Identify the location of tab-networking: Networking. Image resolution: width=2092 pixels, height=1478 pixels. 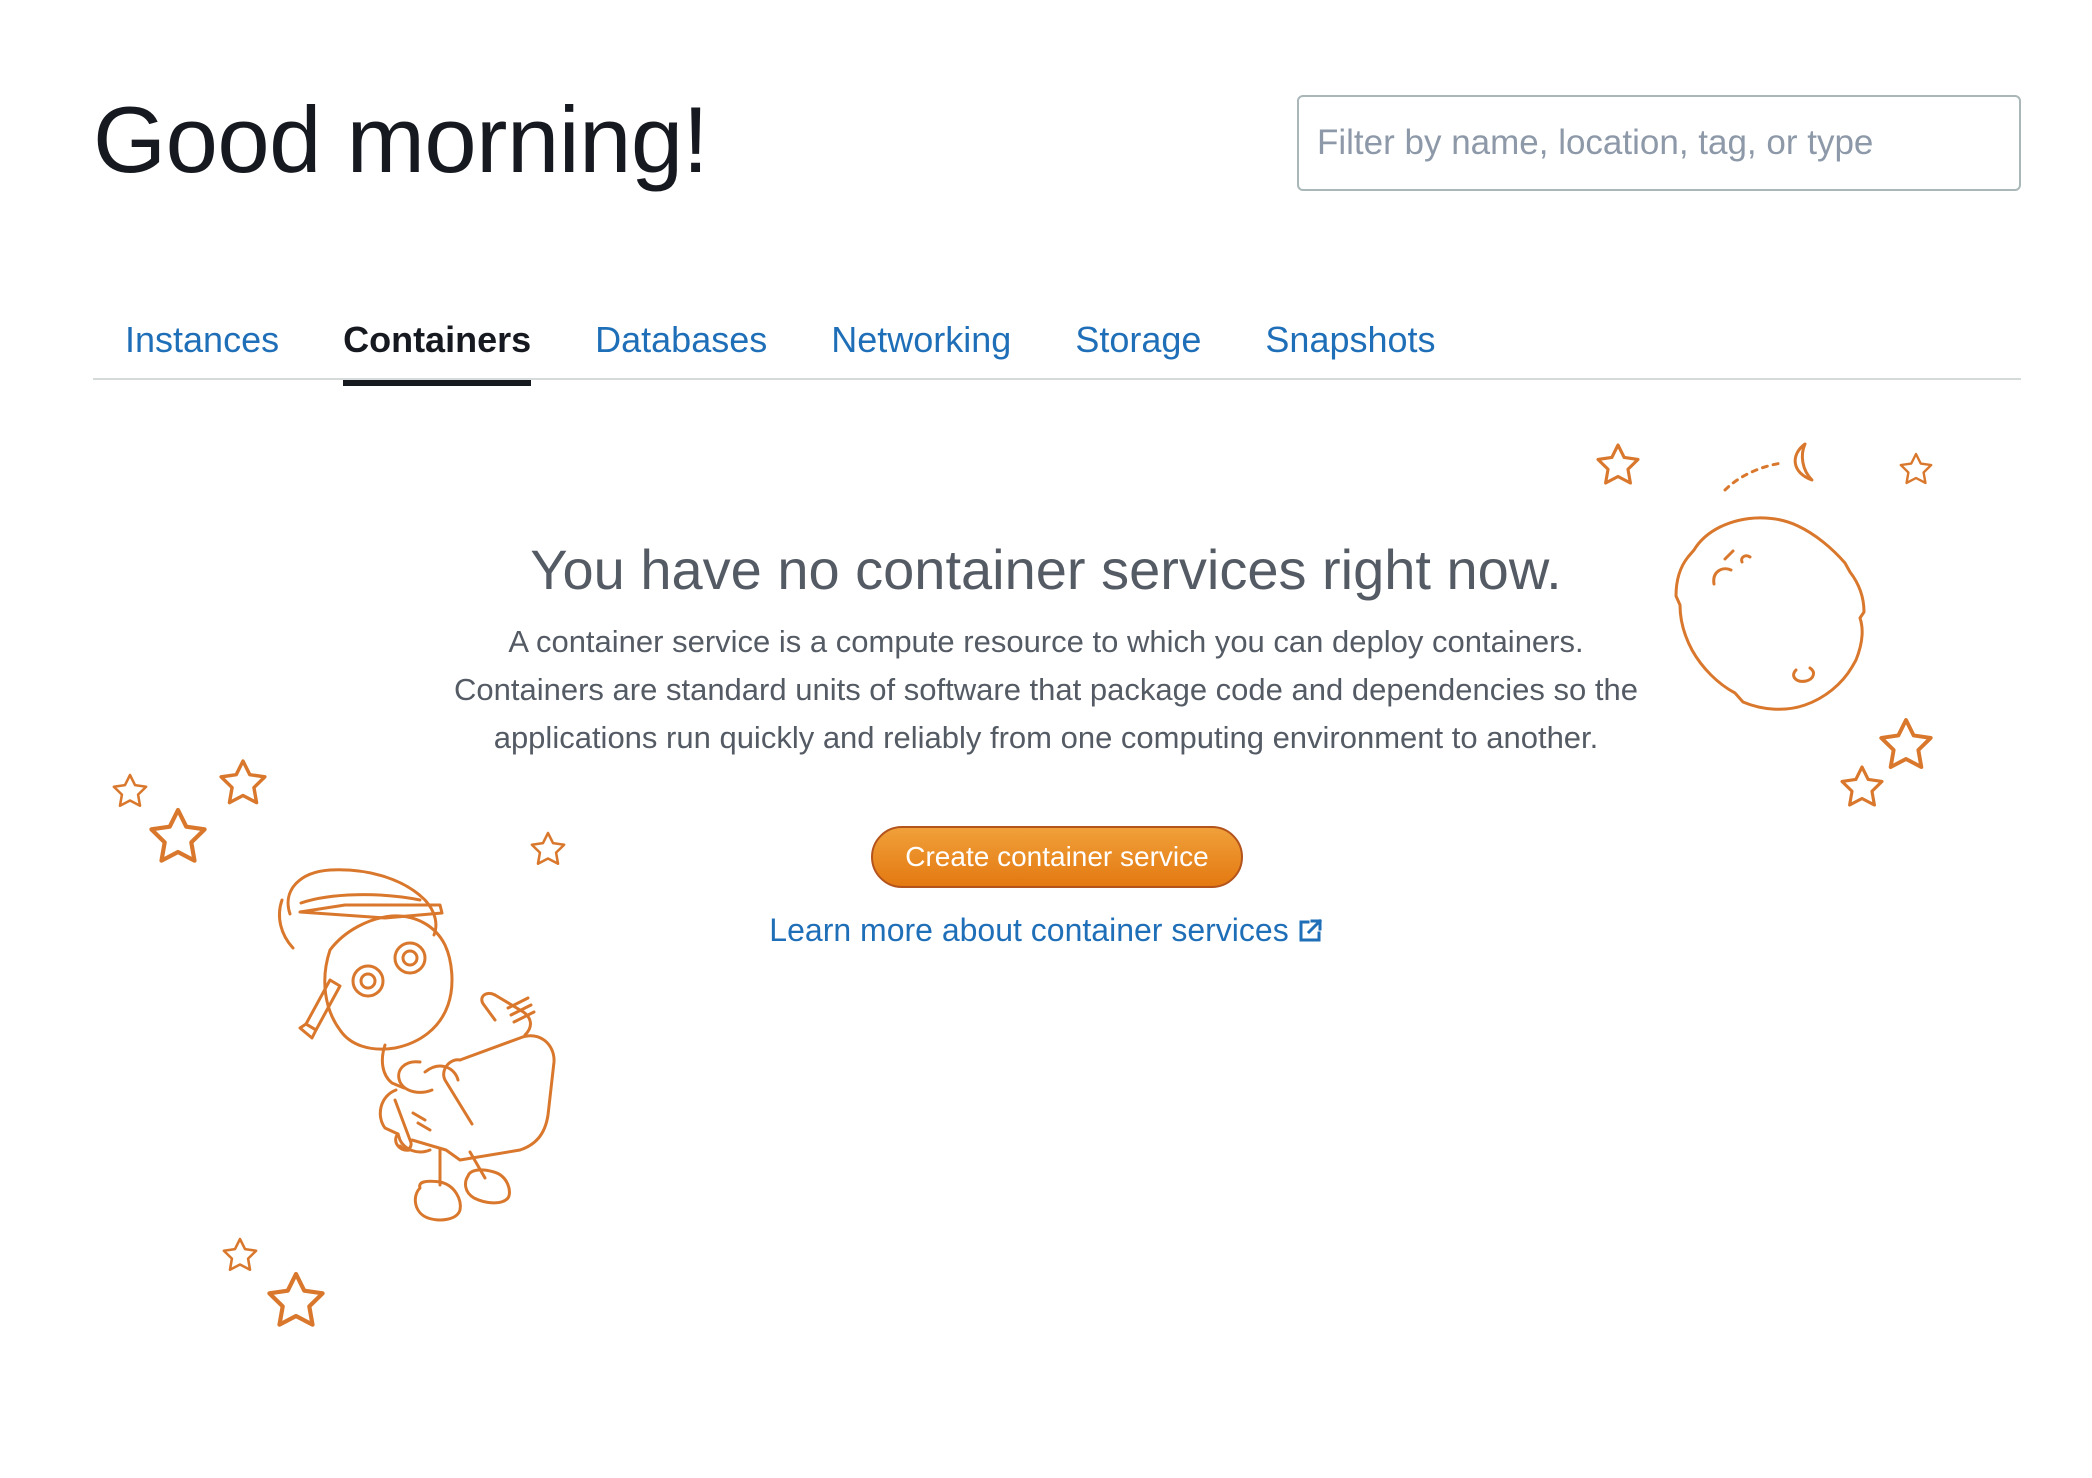
(921, 344).